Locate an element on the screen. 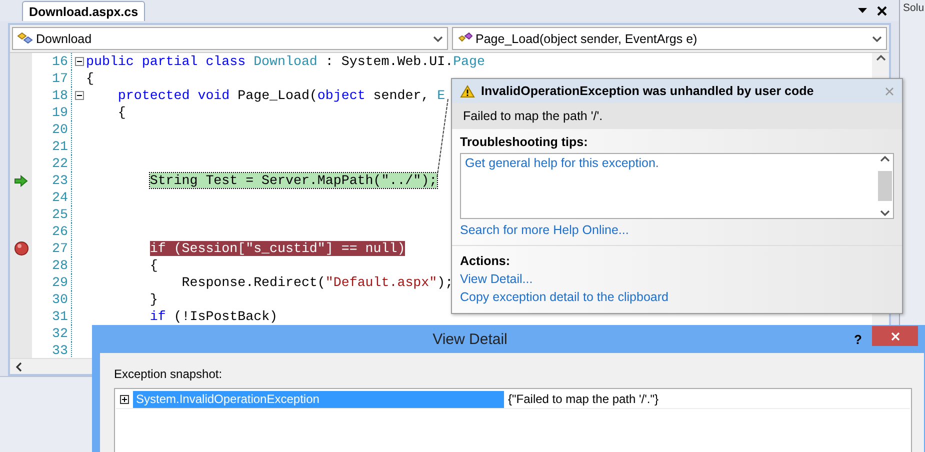 The height and width of the screenshot is (452, 925). code-line: protected void Page_Load(object sender, E is located at coordinates (281, 95).